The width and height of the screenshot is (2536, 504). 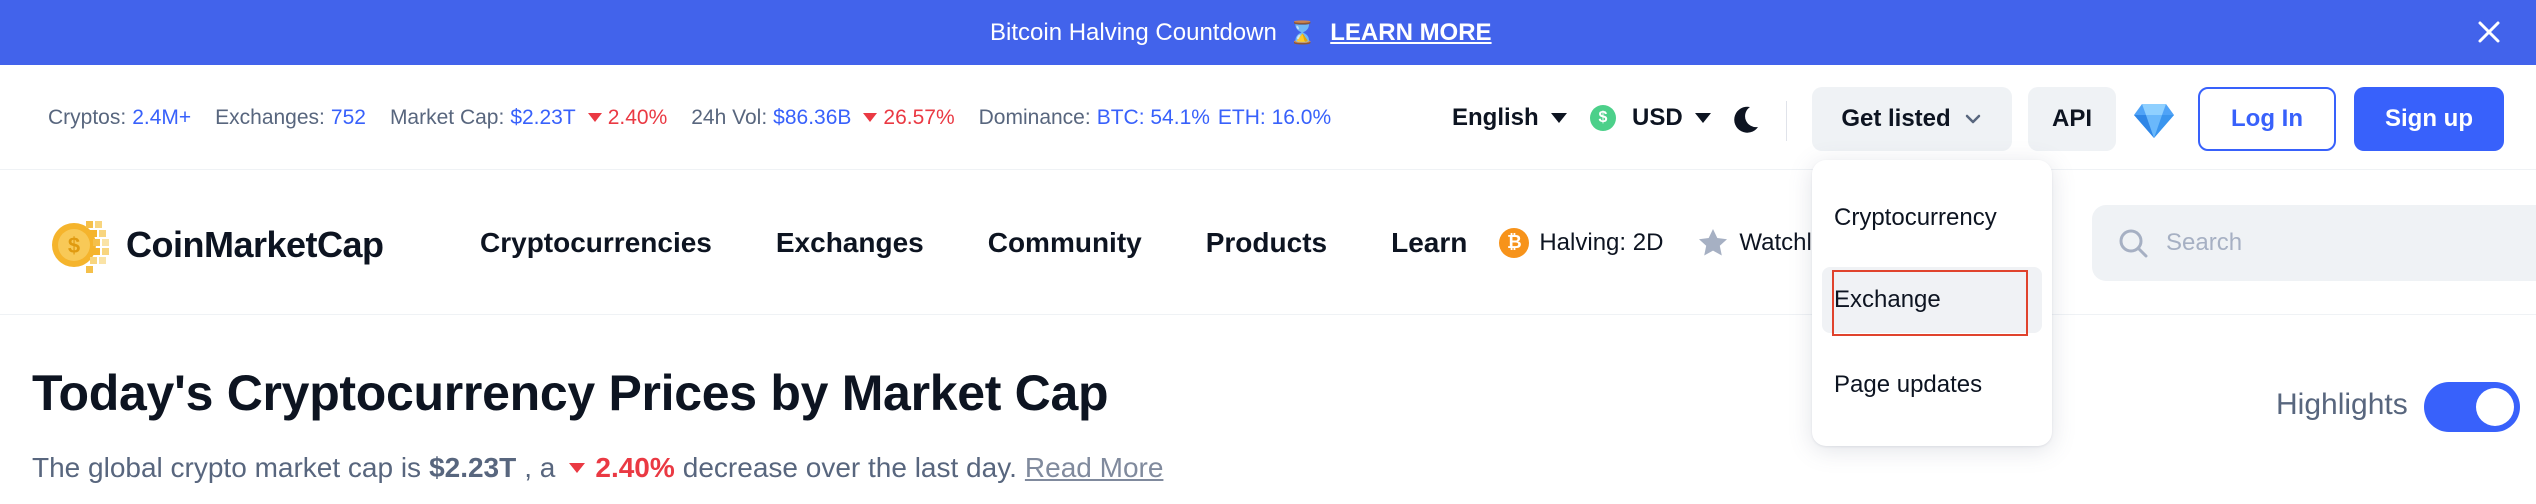 I want to click on dominance-btc-link: BTC: 54.1%, so click(x=1153, y=118).